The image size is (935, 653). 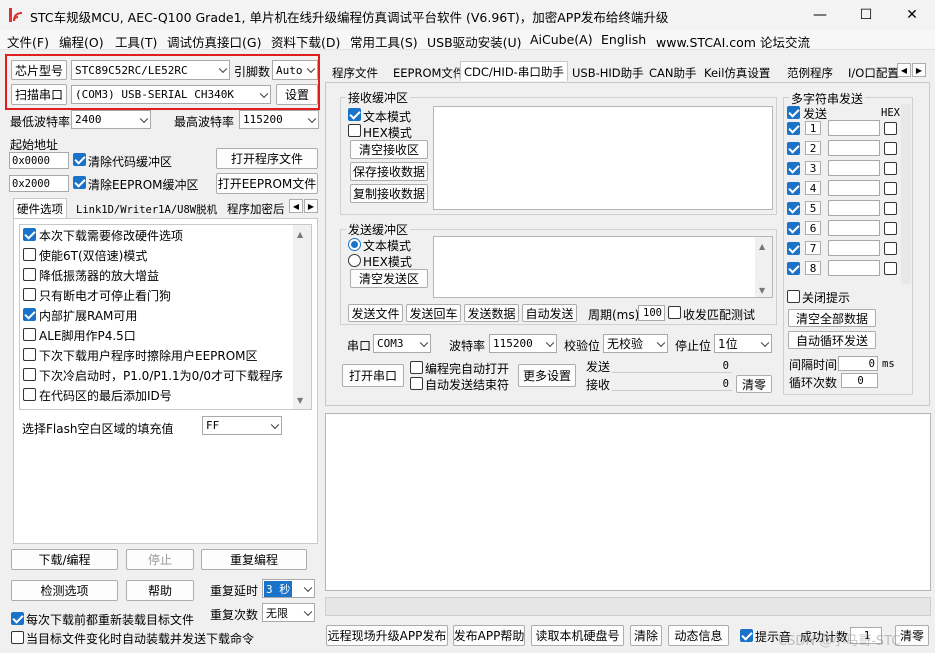 I want to click on clear-log-button: 清除, so click(x=646, y=635).